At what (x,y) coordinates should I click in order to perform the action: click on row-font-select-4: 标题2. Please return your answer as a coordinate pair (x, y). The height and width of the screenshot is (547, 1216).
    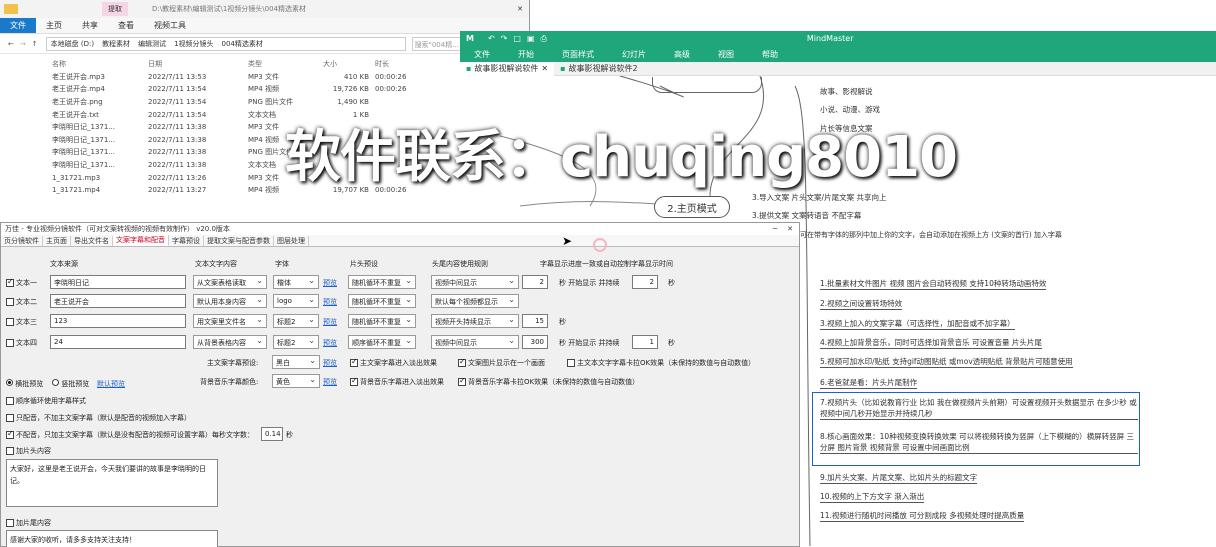
    Looking at the image, I should click on (296, 342).